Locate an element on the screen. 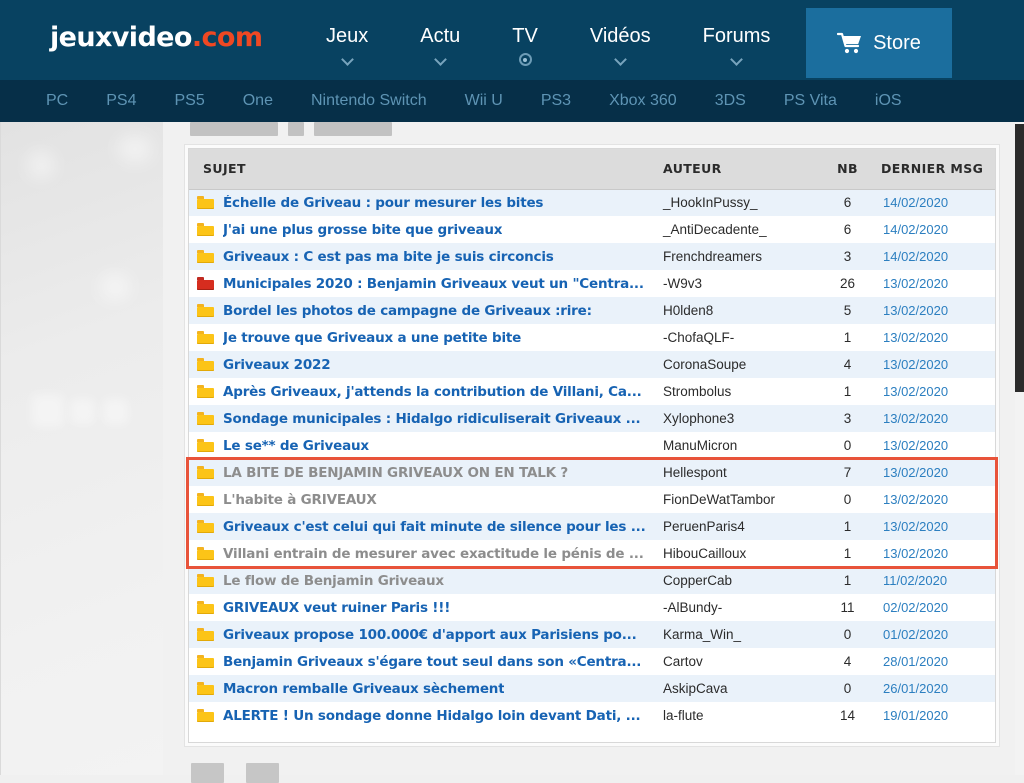 Image resolution: width=1024 pixels, height=783 pixels. topic-title-link: Le se** de Griveaux is located at coordinates (296, 446).